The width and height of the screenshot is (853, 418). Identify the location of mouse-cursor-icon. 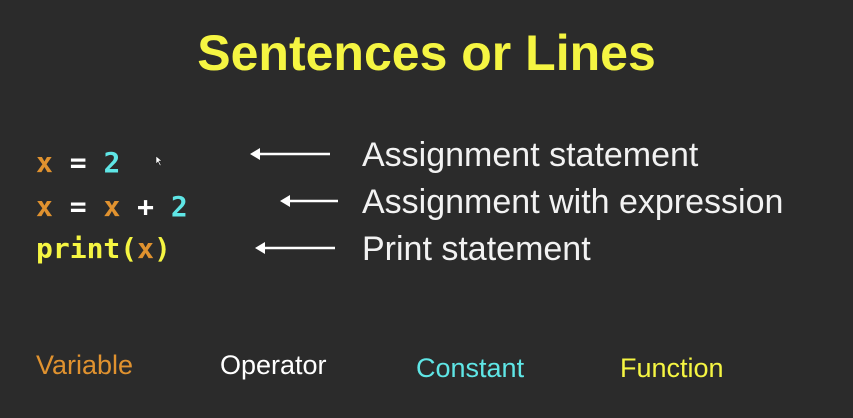
(159, 161).